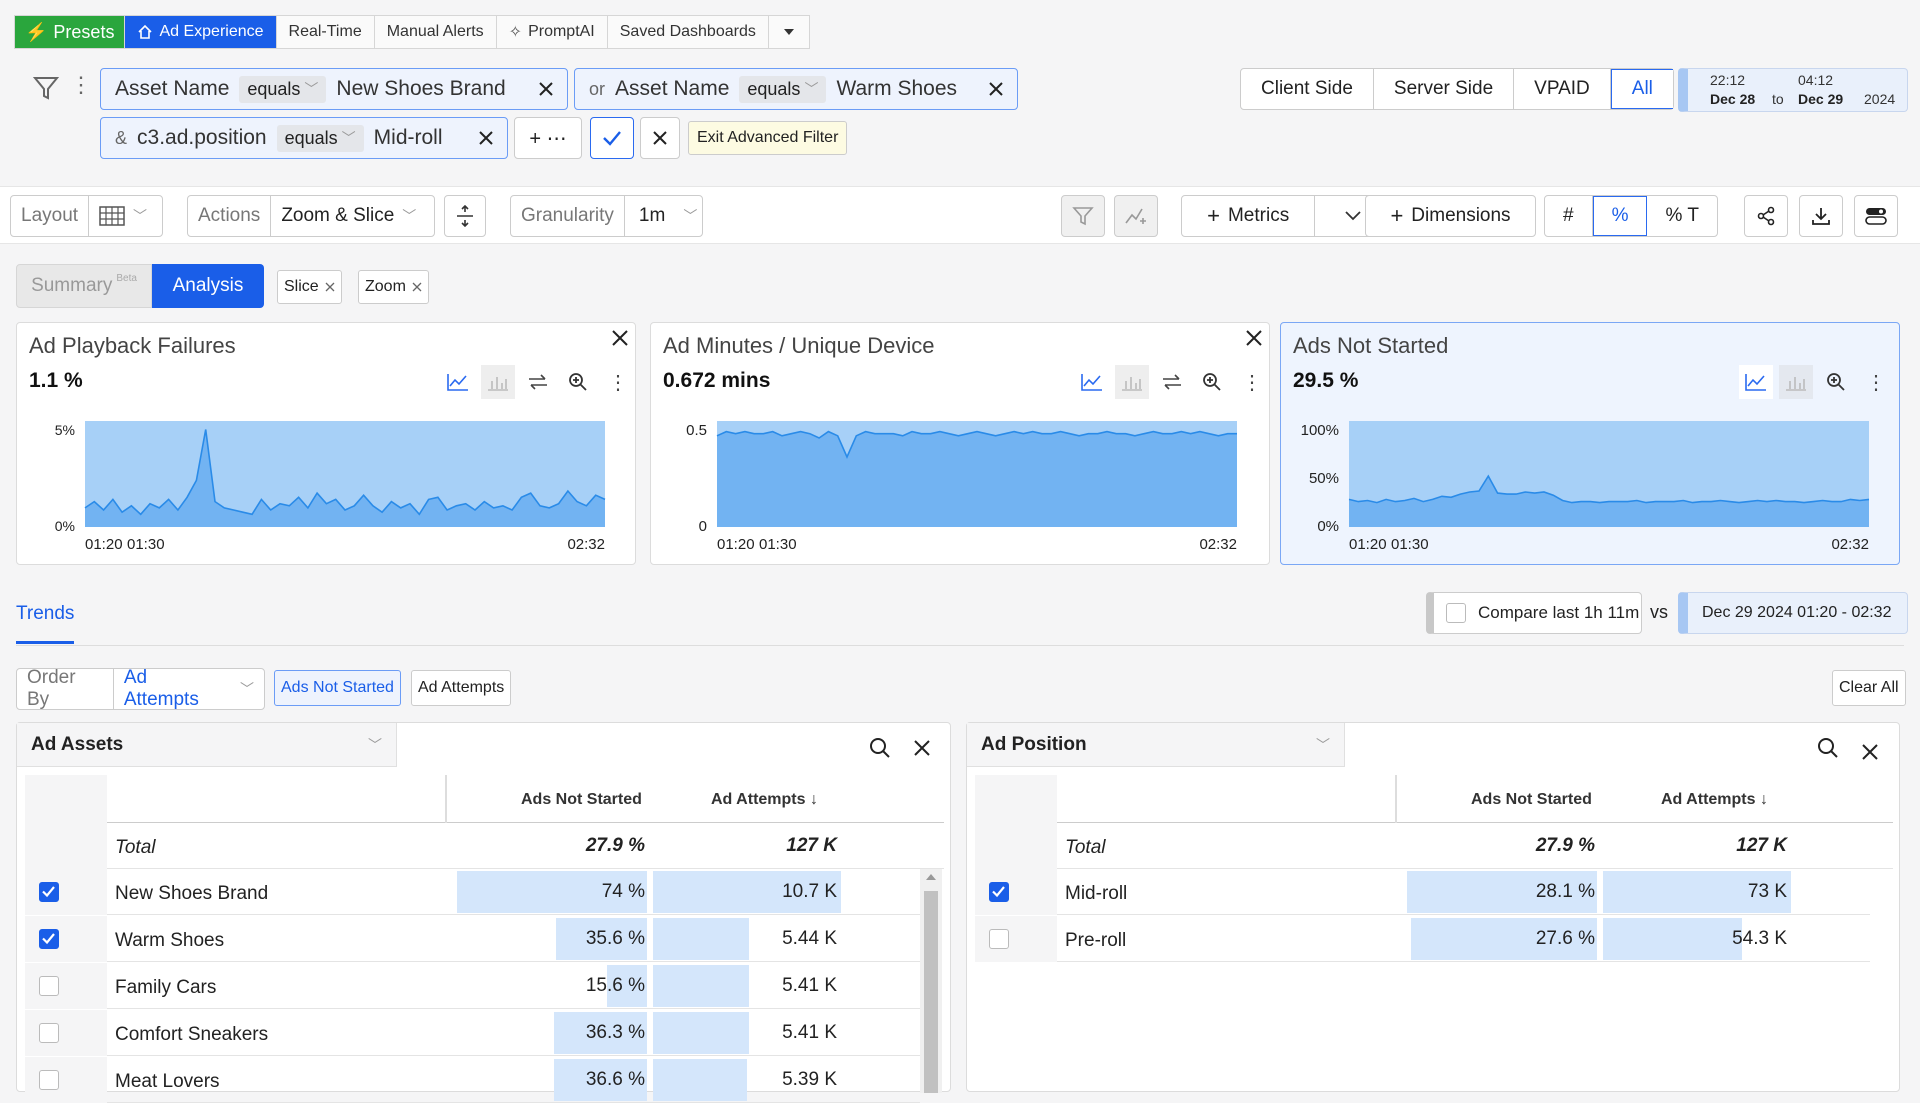 This screenshot has height=1103, width=1920. What do you see at coordinates (472, 1033) in the screenshot?
I see `table-row: Comfort Sneakers 36.3 % 5.41 K` at bounding box center [472, 1033].